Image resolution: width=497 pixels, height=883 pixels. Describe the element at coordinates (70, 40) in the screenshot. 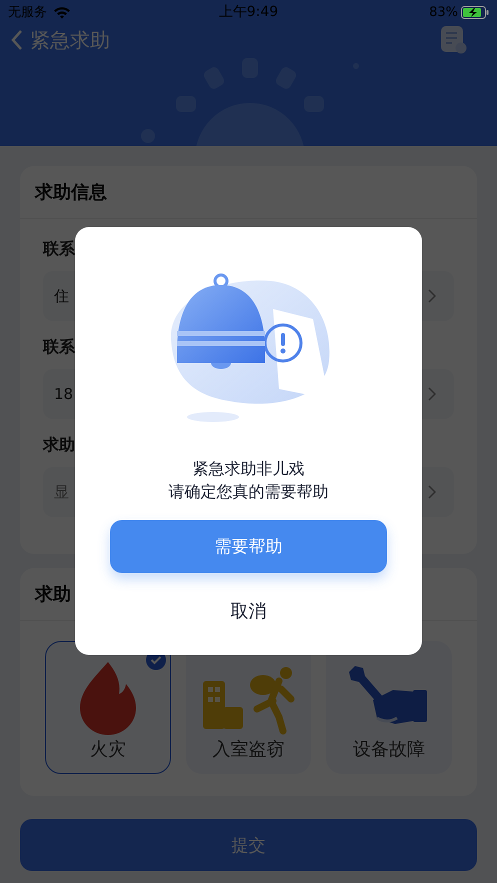

I see `page-title: 紧急求助` at that location.